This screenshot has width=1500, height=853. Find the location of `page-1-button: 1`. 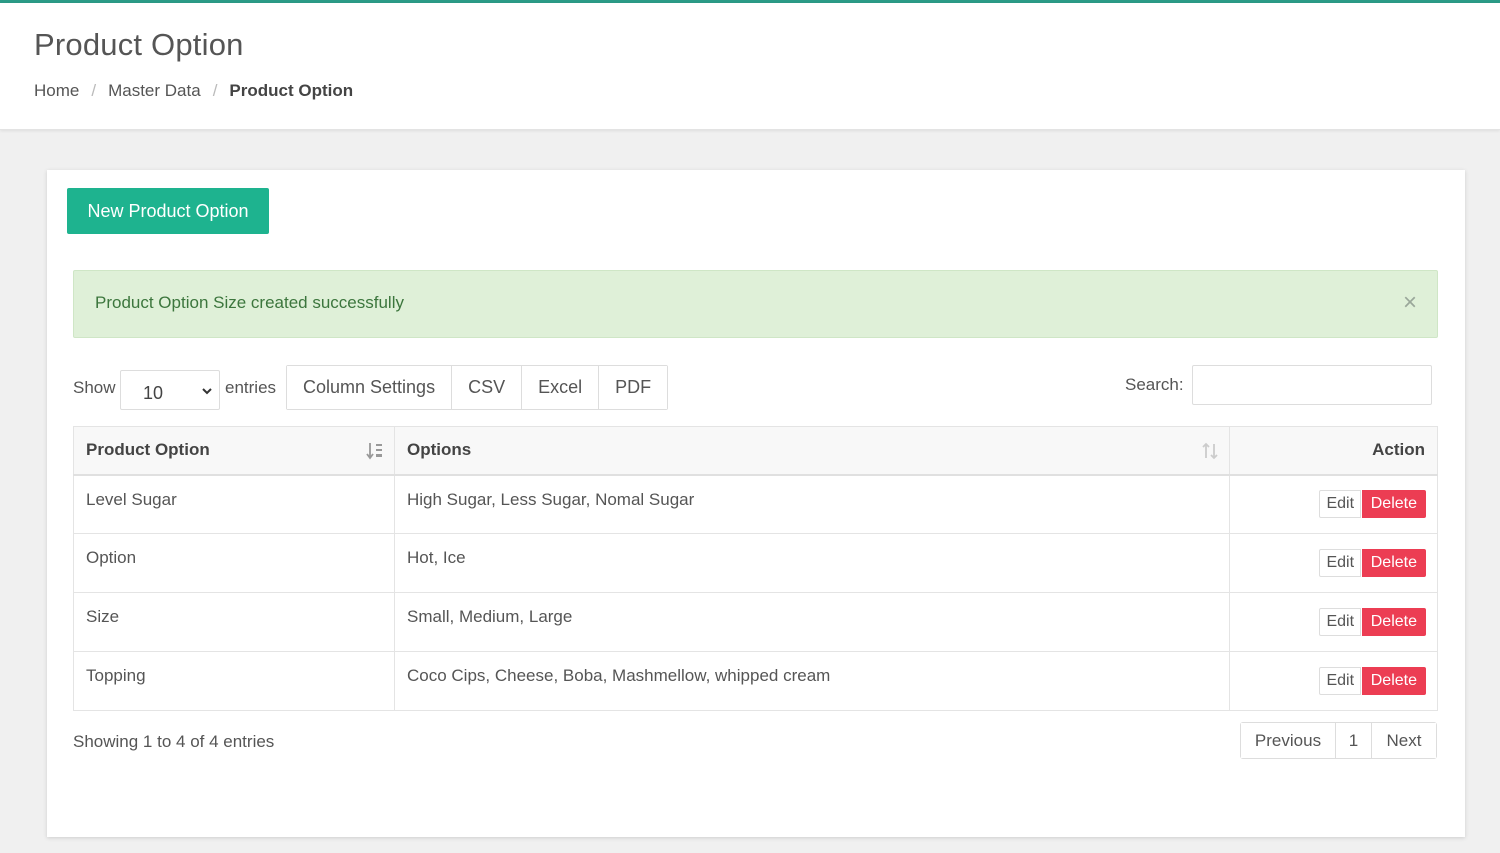

page-1-button: 1 is located at coordinates (1354, 740).